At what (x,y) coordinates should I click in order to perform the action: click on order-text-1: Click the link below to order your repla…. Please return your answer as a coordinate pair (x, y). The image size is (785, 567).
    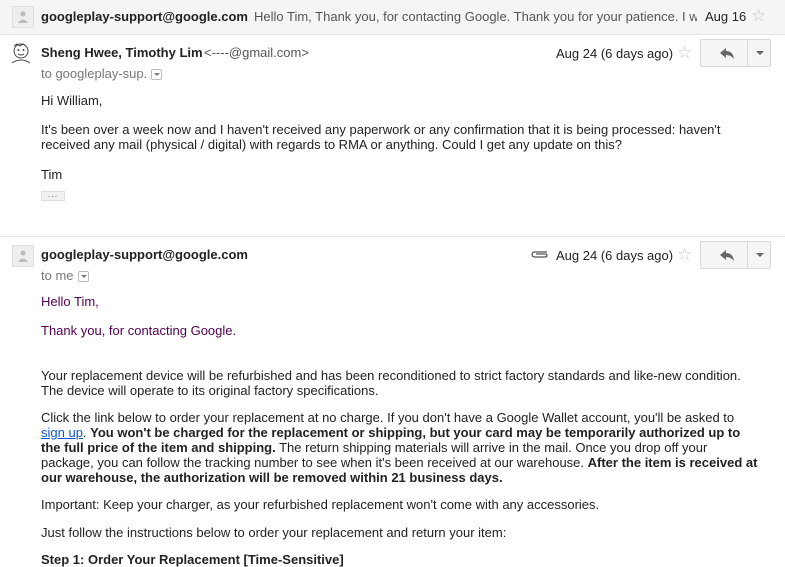
    Looking at the image, I should click on (388, 417).